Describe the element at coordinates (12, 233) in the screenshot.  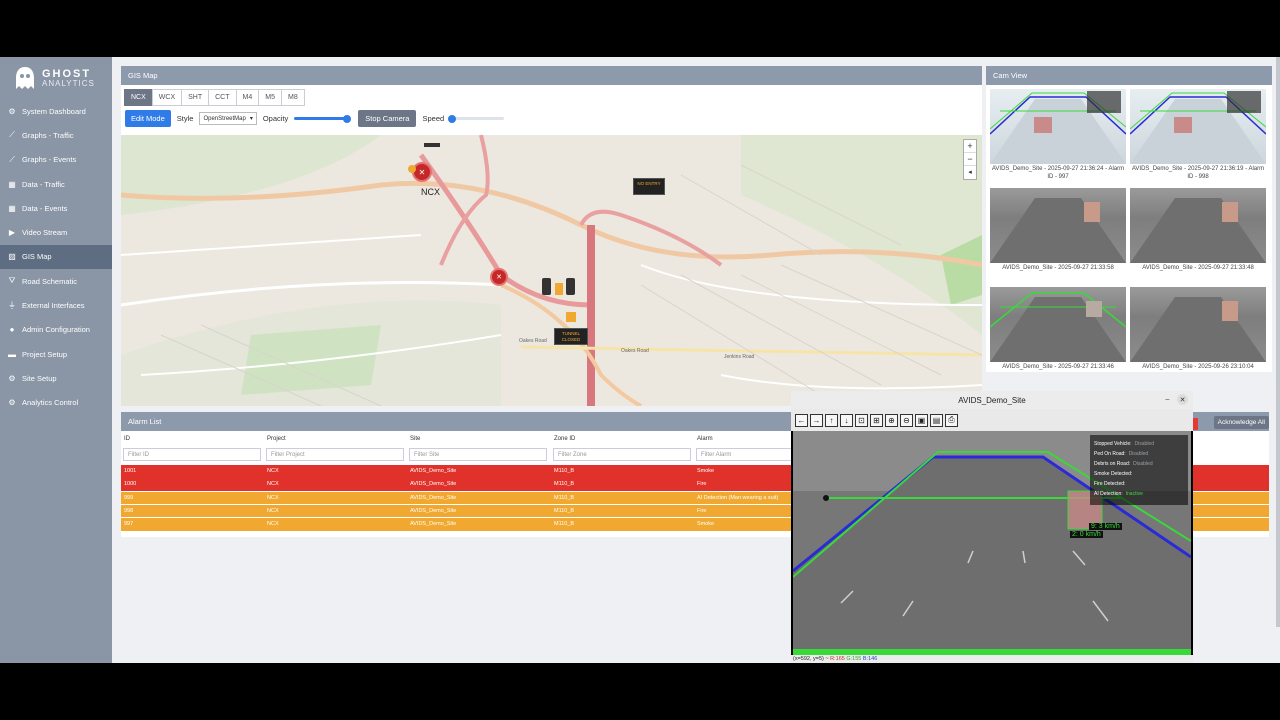
I see `video-icon: ▶` at that location.